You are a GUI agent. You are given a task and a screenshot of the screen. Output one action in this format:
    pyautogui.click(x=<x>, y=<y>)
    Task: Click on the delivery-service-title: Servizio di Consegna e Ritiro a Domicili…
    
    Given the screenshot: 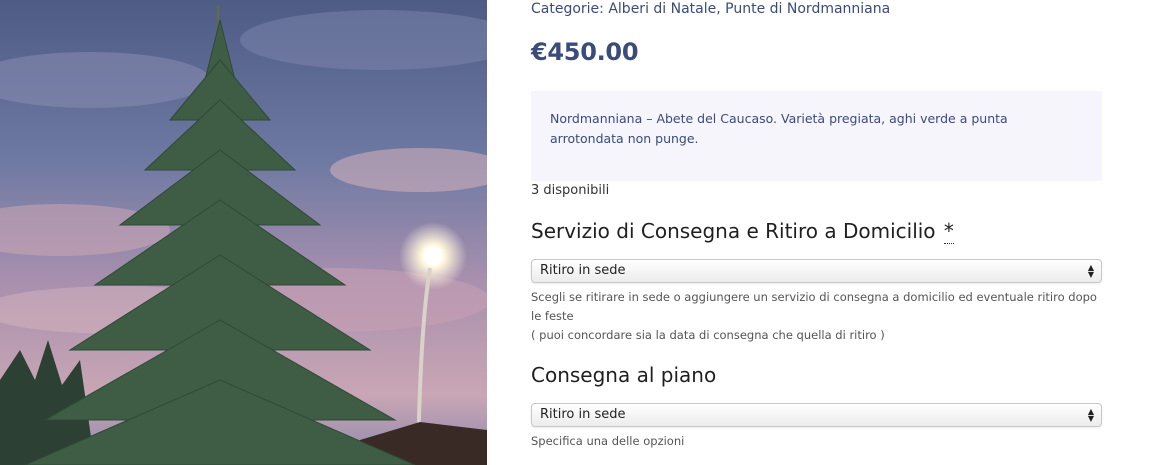 What is the action you would take?
    pyautogui.click(x=742, y=231)
    